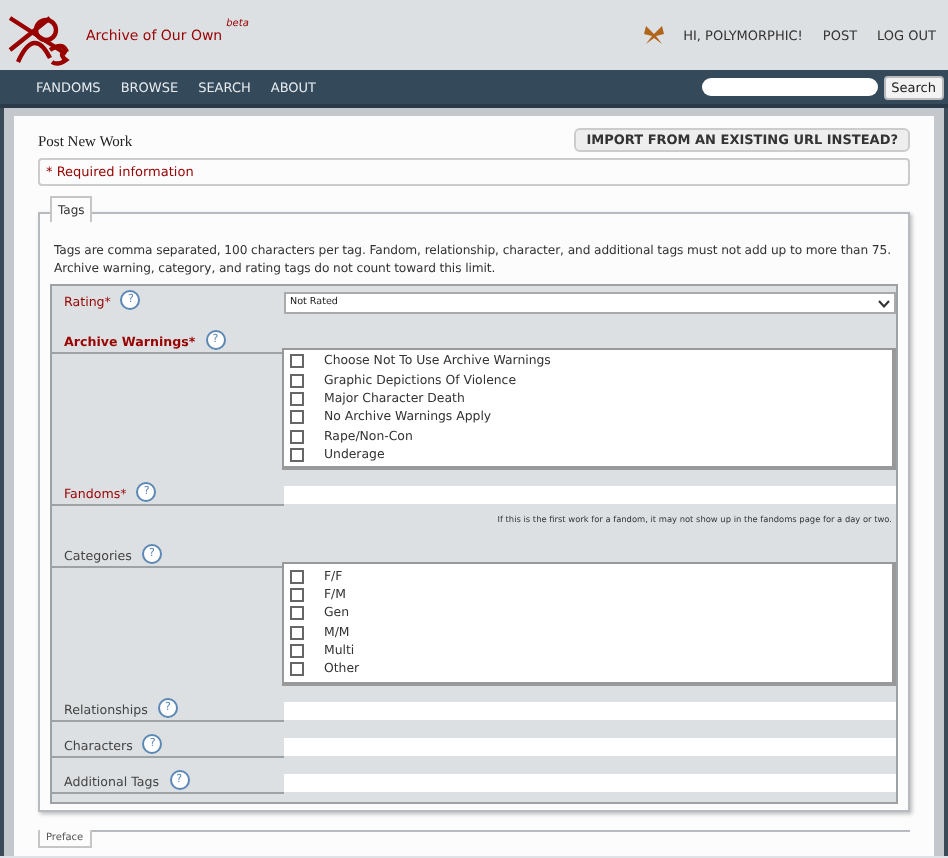 This screenshot has height=858, width=948. I want to click on caret-icon, so click(884, 303).